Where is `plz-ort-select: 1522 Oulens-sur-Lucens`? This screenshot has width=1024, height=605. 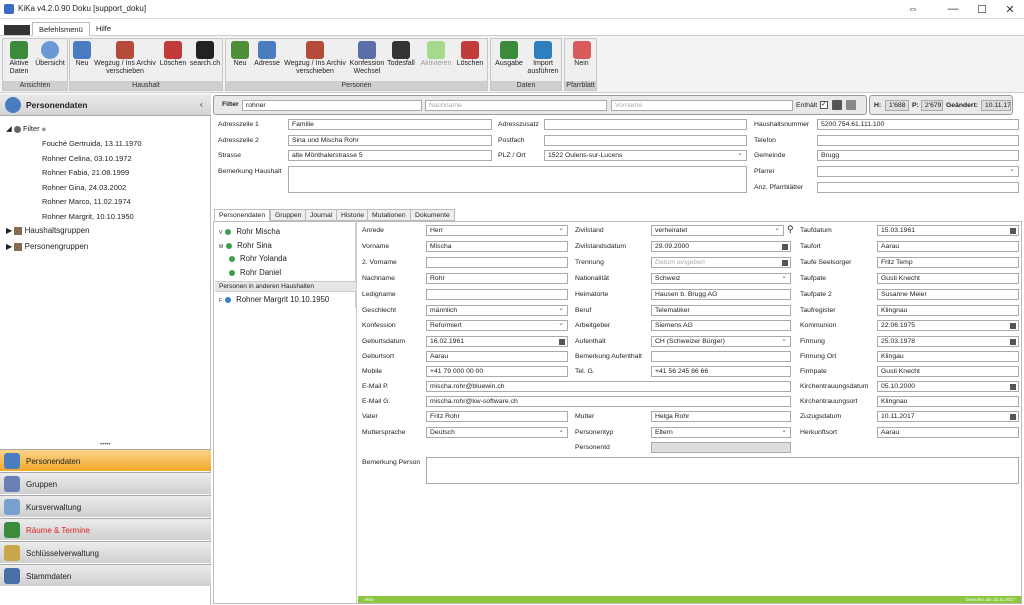 plz-ort-select: 1522 Oulens-sur-Lucens is located at coordinates (645, 155).